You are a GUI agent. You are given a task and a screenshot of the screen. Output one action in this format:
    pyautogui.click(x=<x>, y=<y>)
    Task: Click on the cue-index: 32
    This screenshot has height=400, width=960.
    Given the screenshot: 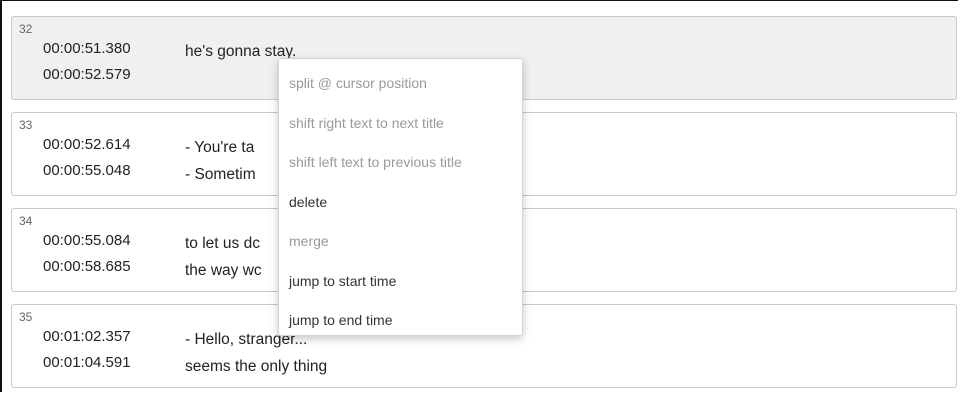 What is the action you would take?
    pyautogui.click(x=26, y=29)
    